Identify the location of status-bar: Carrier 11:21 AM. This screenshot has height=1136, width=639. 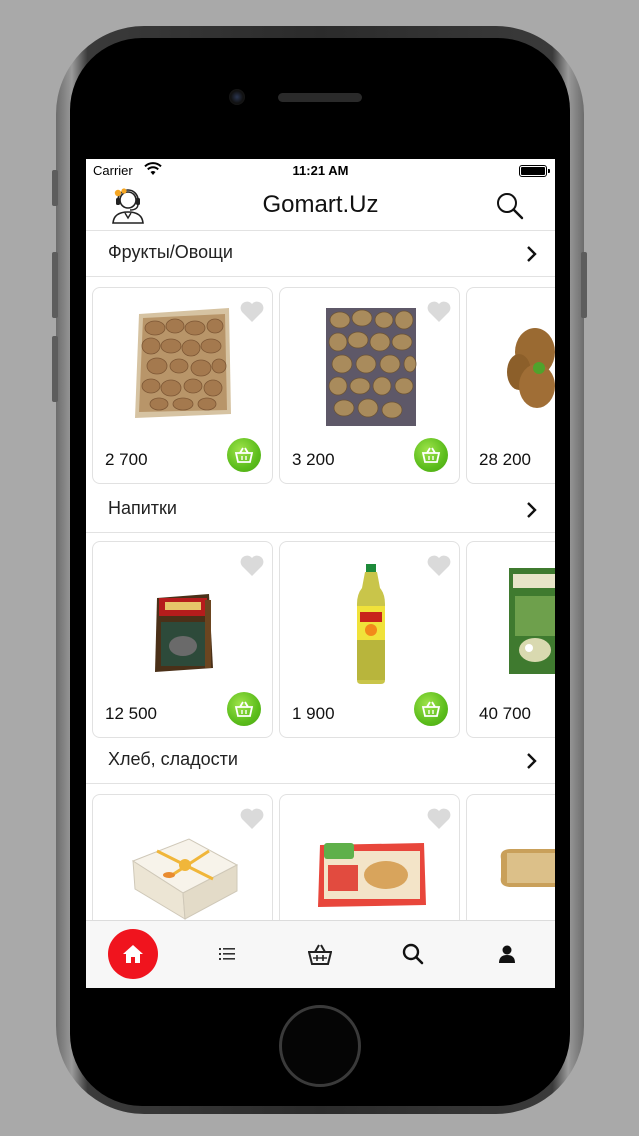
(320, 171).